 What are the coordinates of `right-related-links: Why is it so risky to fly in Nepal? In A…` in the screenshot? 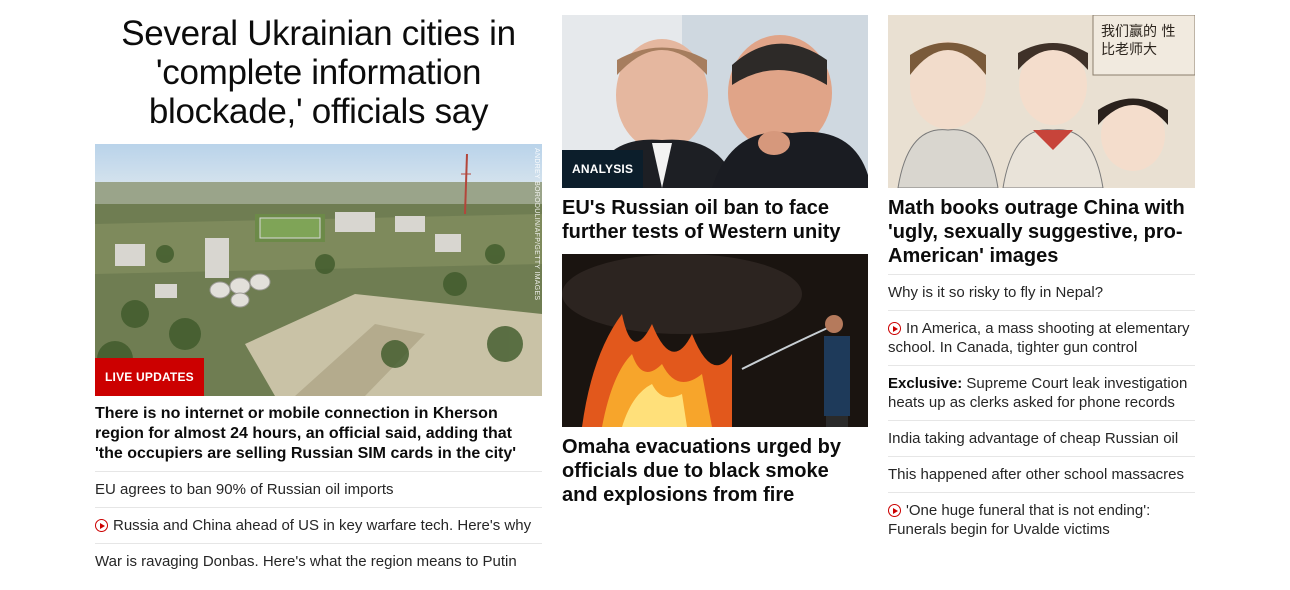 It's located at (1041, 410).